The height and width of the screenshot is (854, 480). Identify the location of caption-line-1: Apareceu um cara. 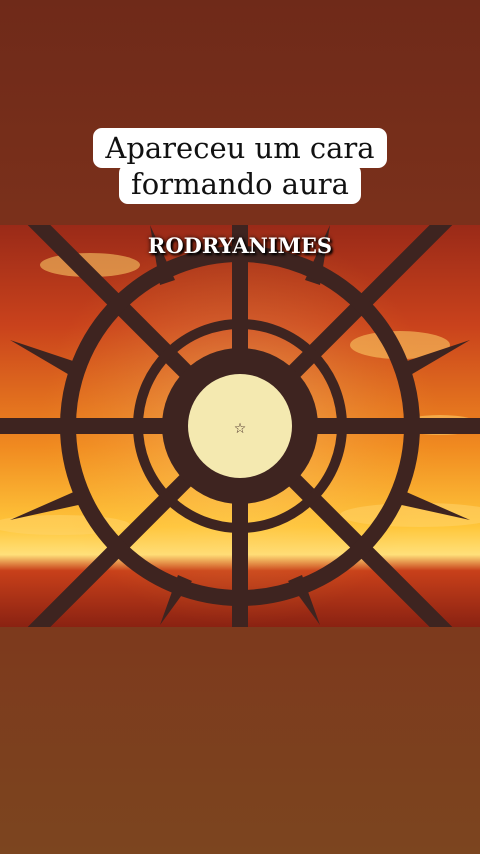
(240, 148).